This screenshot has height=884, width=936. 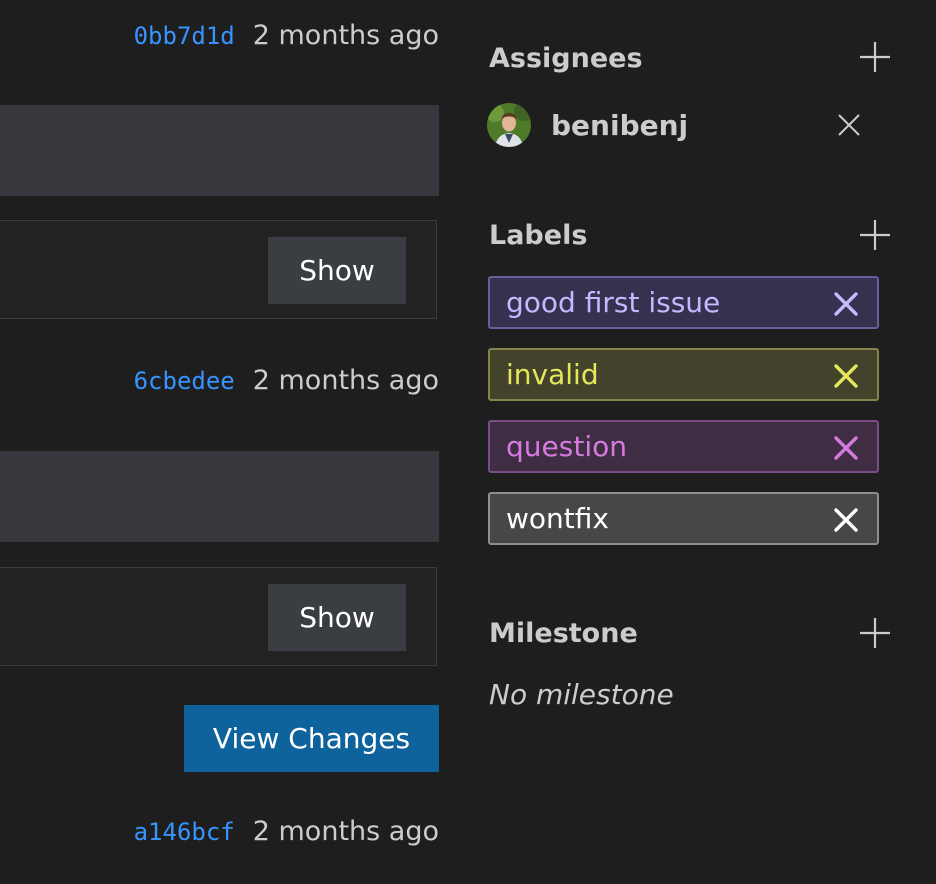 I want to click on remove-assignee-close-icon, so click(x=849, y=125).